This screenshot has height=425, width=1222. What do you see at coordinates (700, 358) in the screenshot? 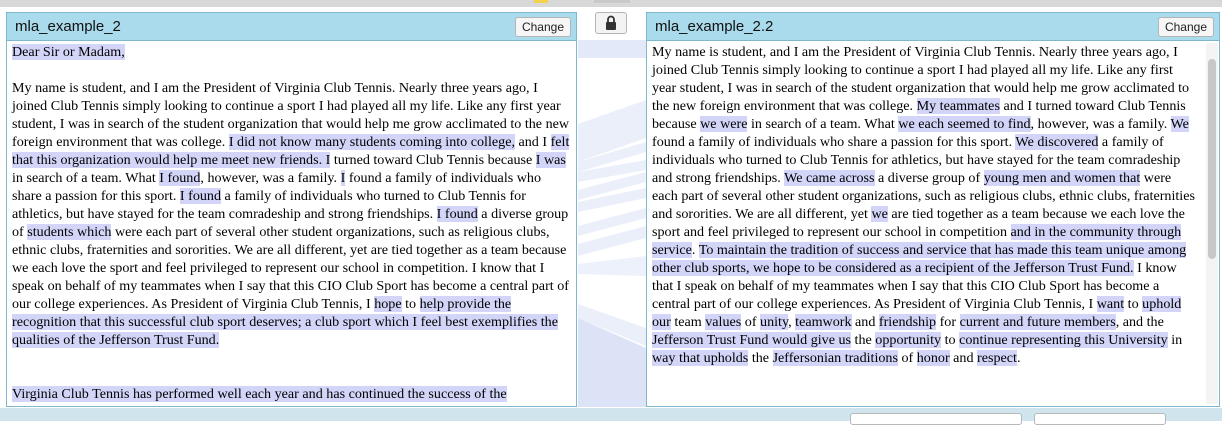
I see `right-highlighted-change: way that upholds` at bounding box center [700, 358].